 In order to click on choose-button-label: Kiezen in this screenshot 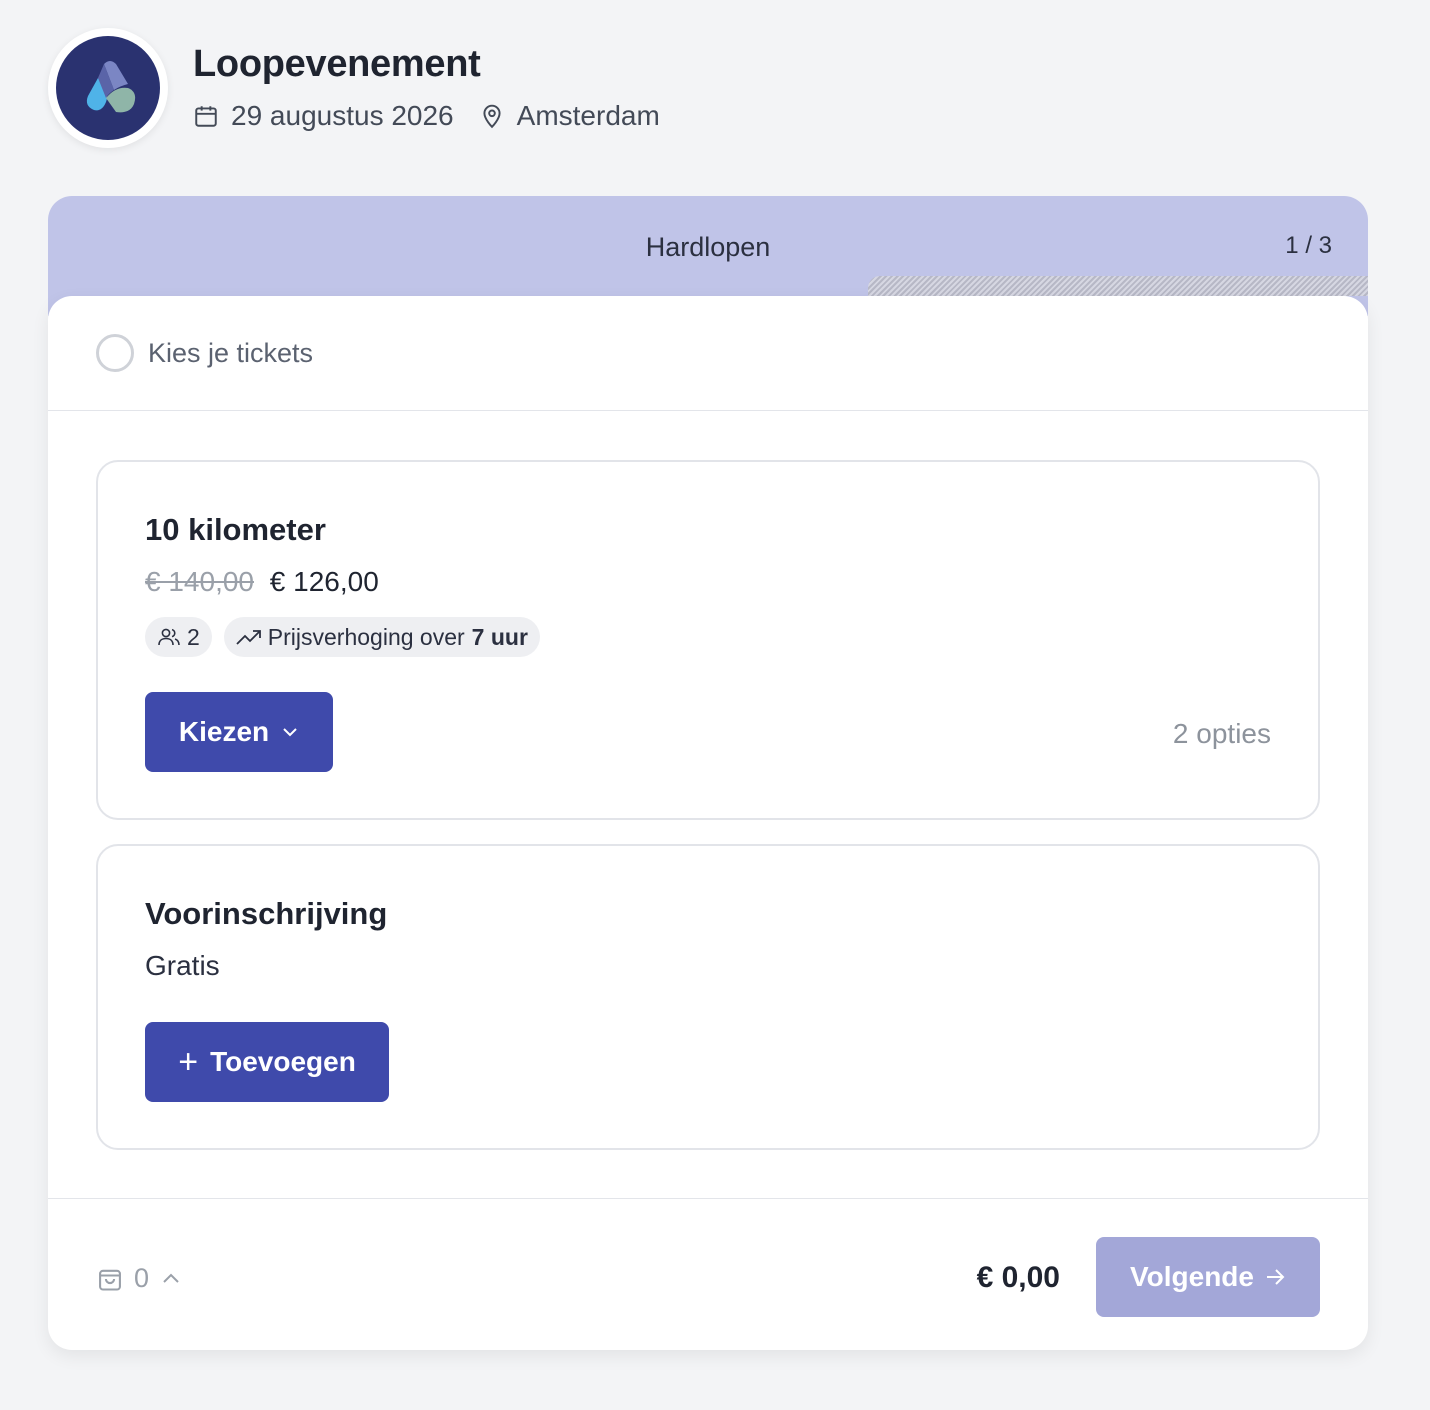, I will do `click(224, 731)`.